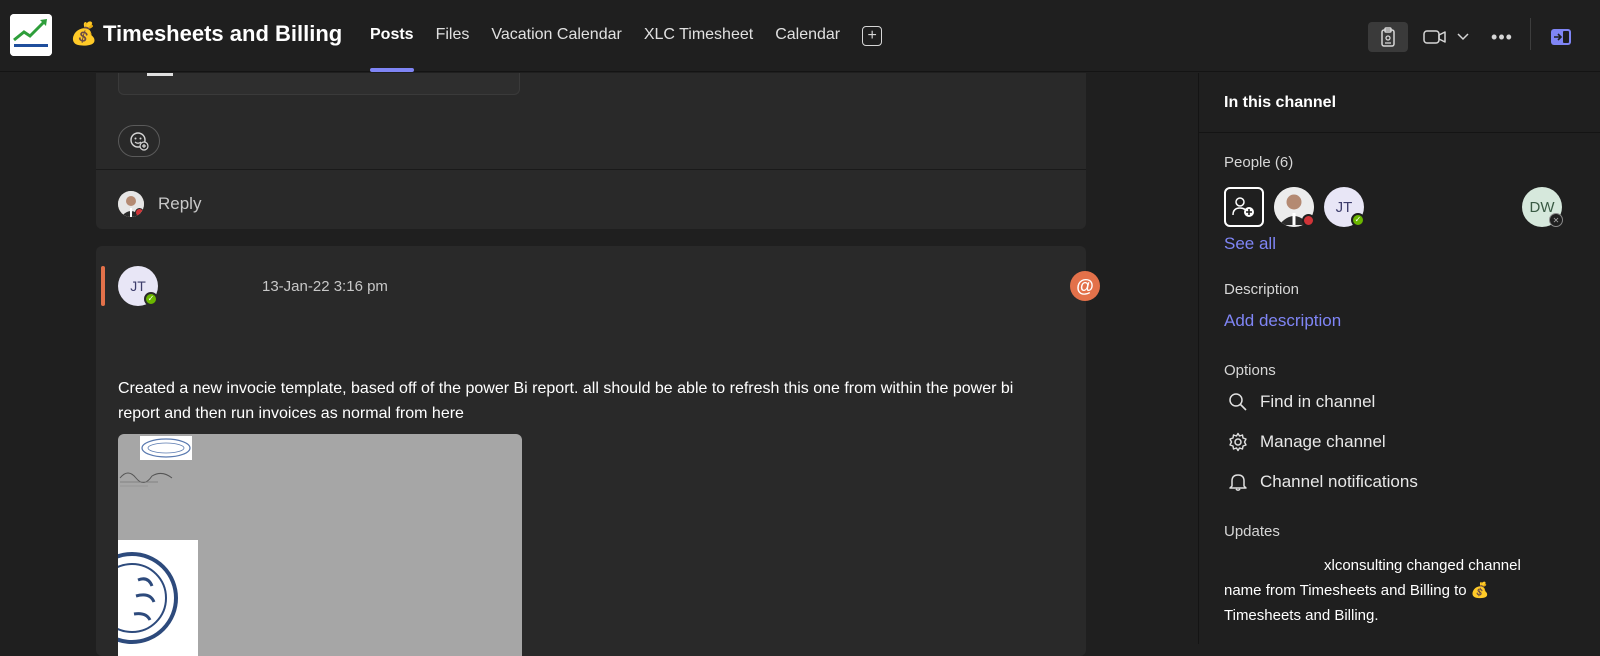 Image resolution: width=1600 pixels, height=656 pixels. Describe the element at coordinates (131, 204) in the screenshot. I see `avatar` at that location.